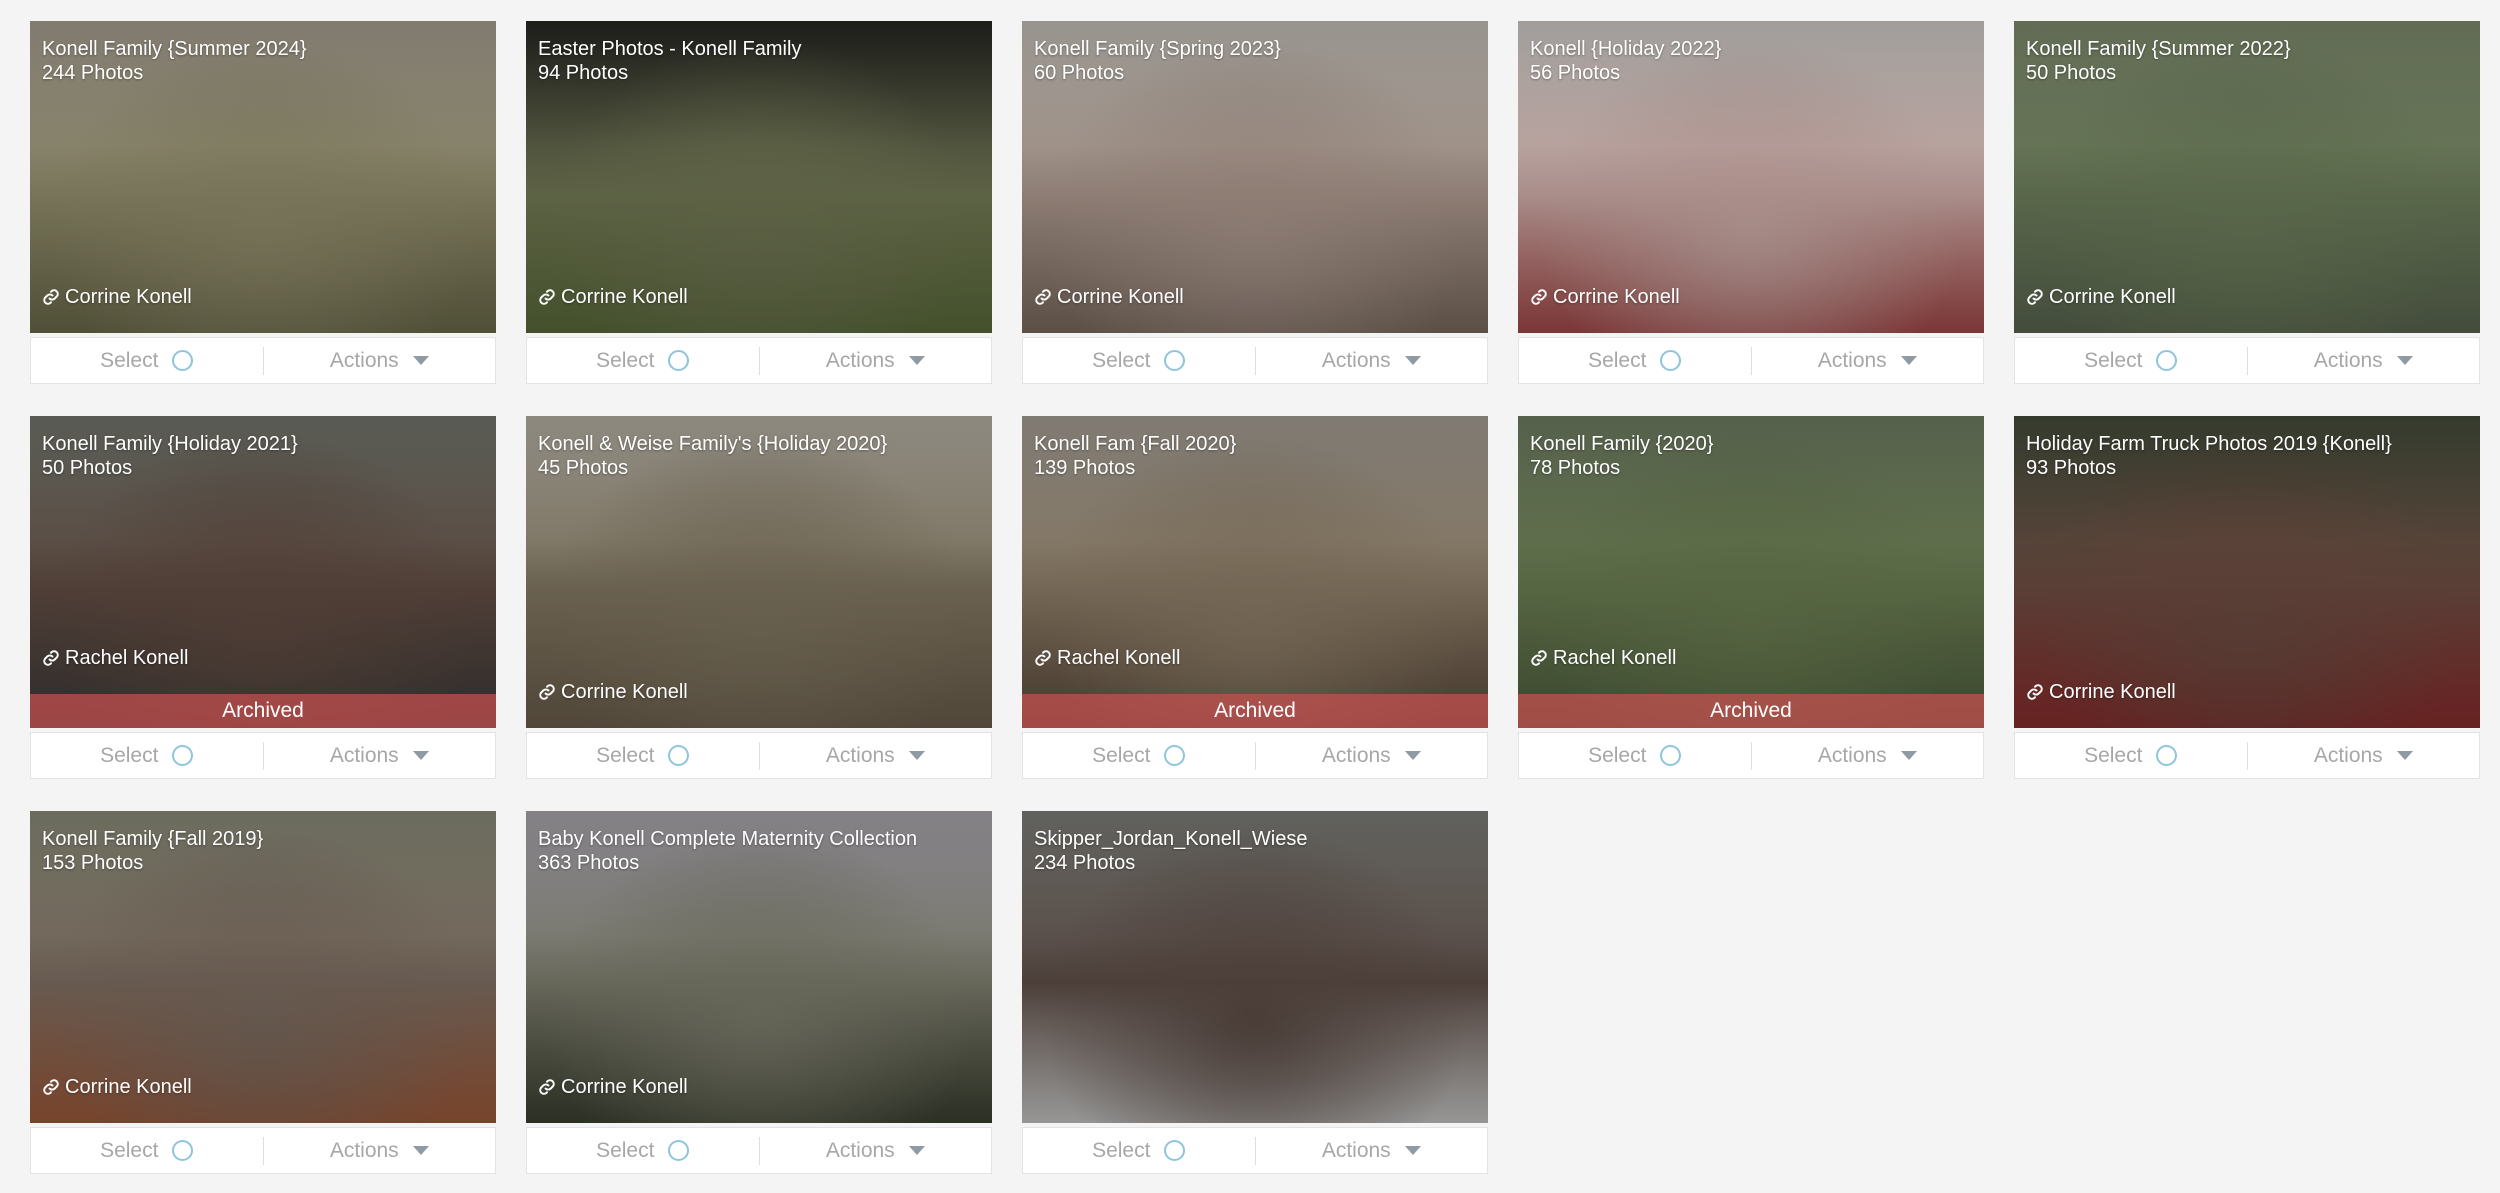 The width and height of the screenshot is (2500, 1193). What do you see at coordinates (1626, 49) in the screenshot?
I see `gallery-title: Konell {Holiday 2022}` at bounding box center [1626, 49].